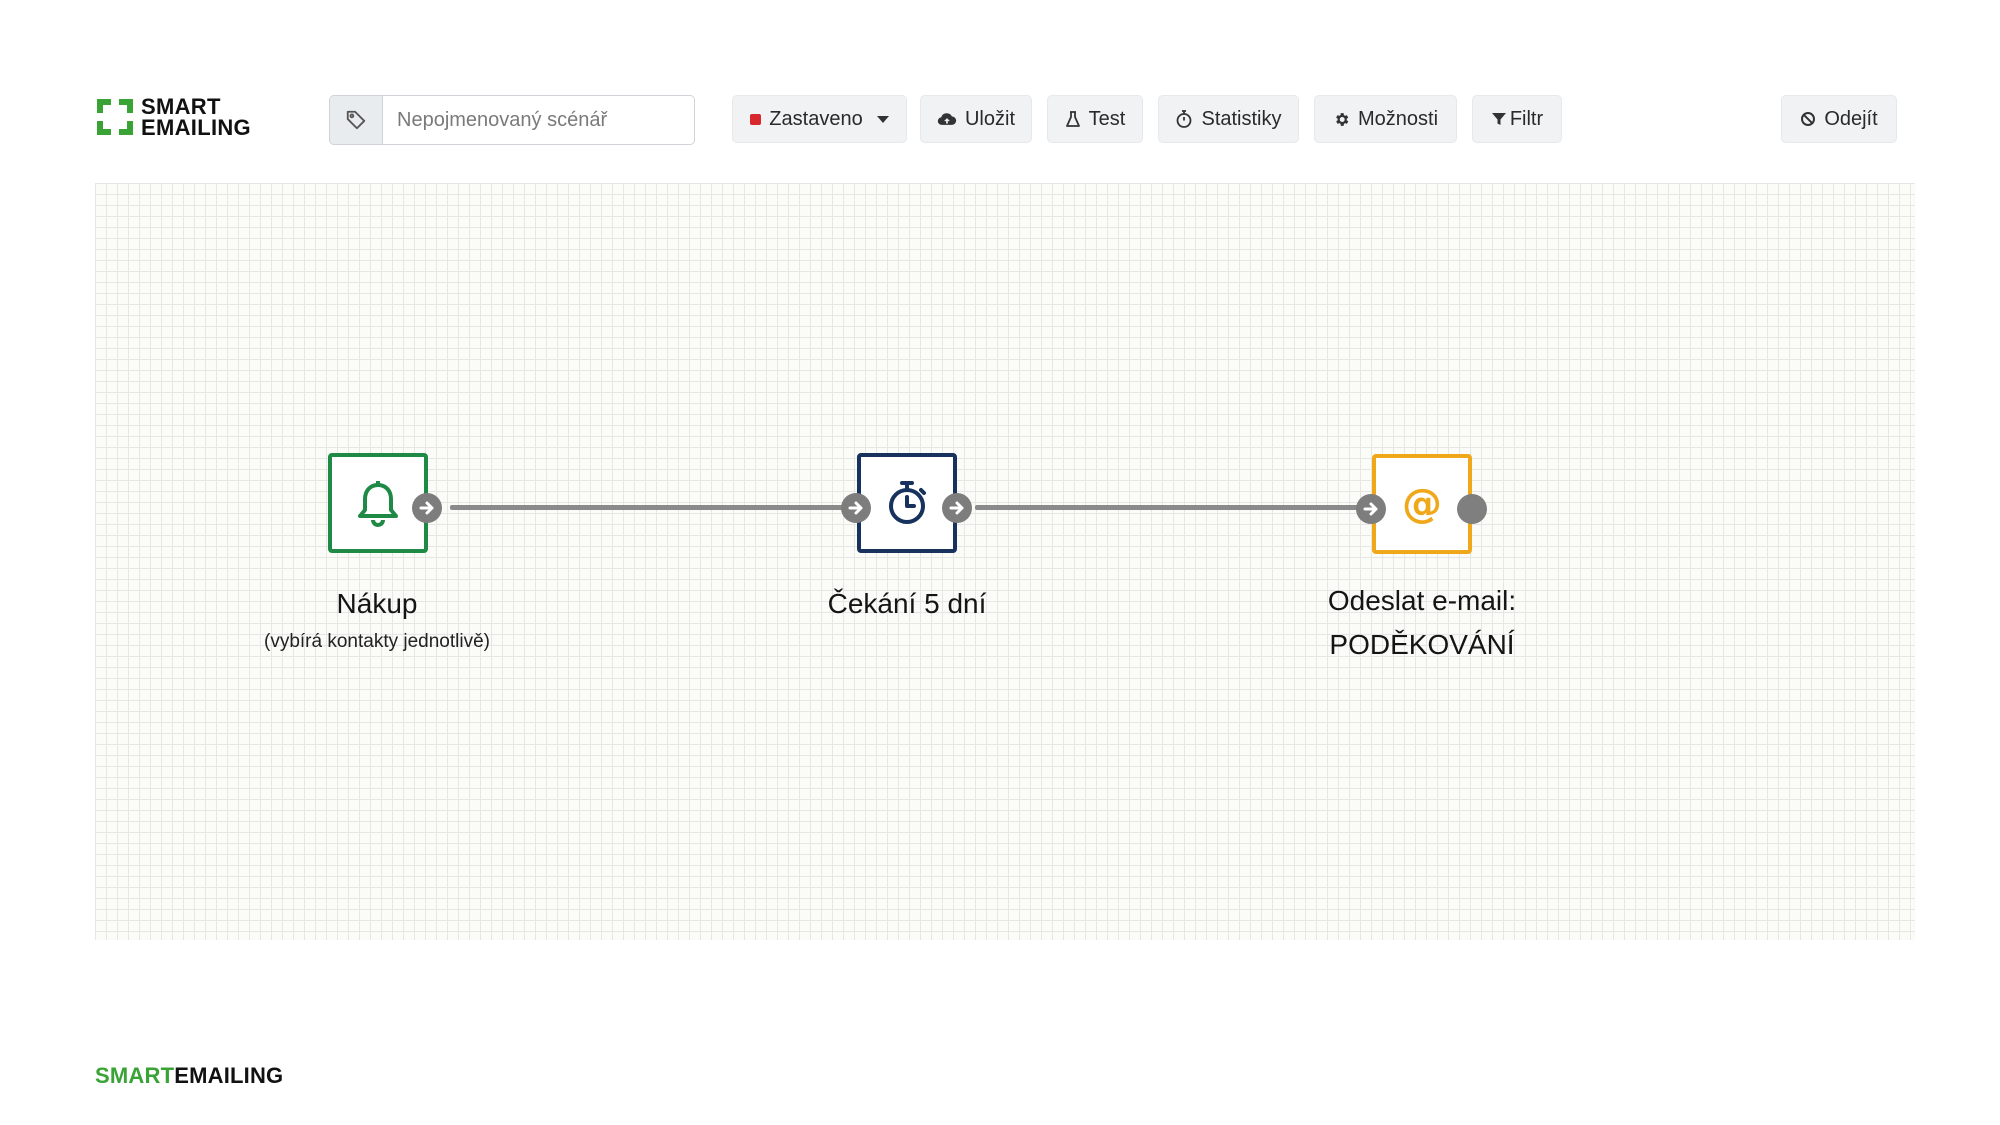 This screenshot has height=1125, width=2000. I want to click on email-node-label: Odeslat e-mail: PODĚKOVÁNÍ, so click(1422, 623).